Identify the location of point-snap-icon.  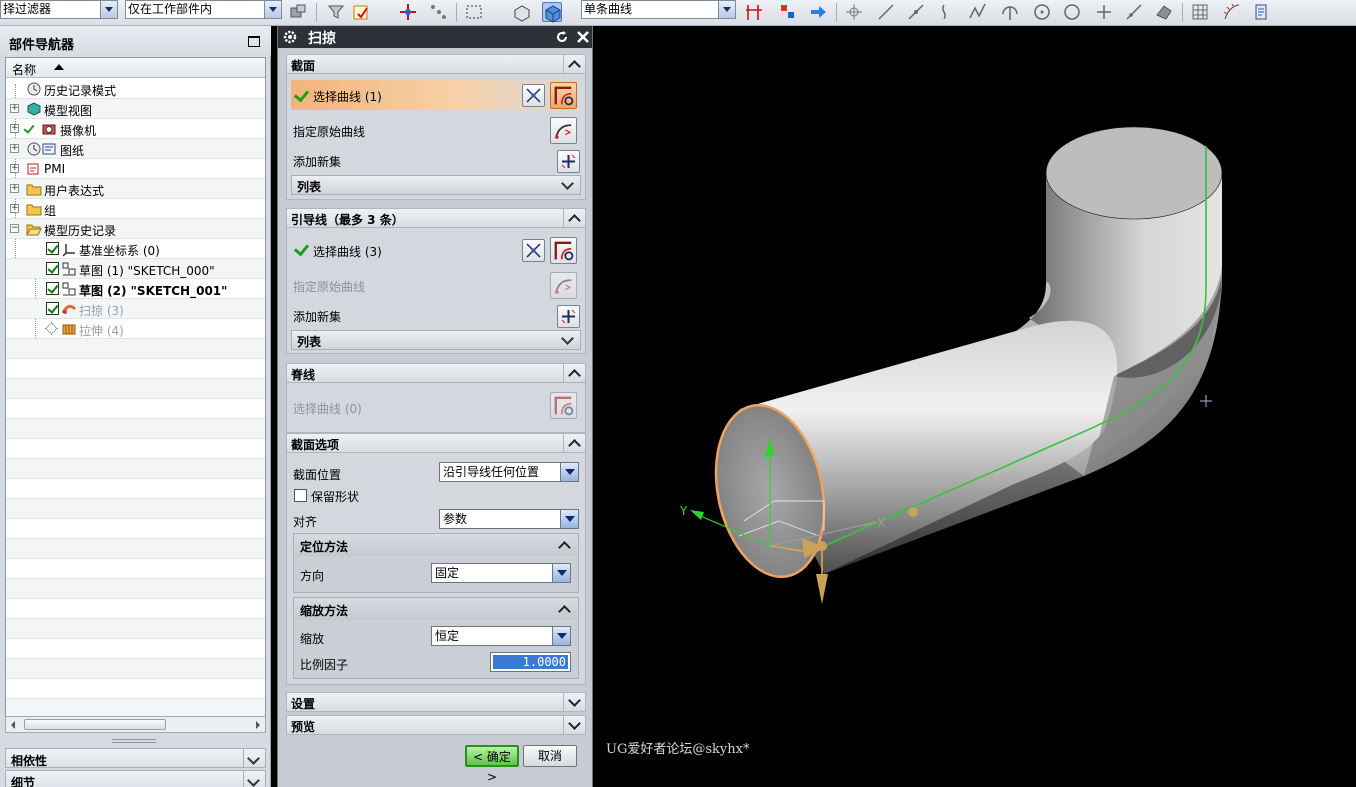
(854, 12).